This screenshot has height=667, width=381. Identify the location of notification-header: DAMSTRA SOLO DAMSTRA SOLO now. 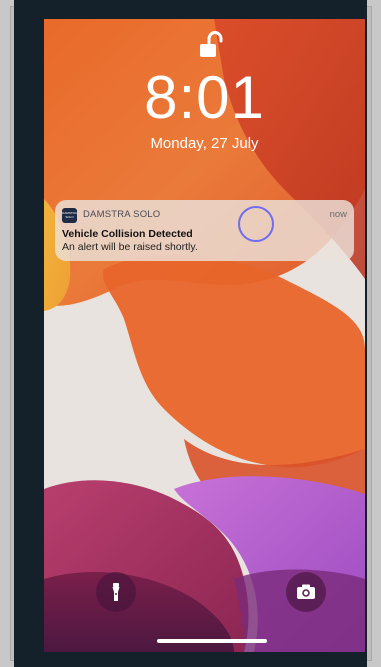
(204, 216).